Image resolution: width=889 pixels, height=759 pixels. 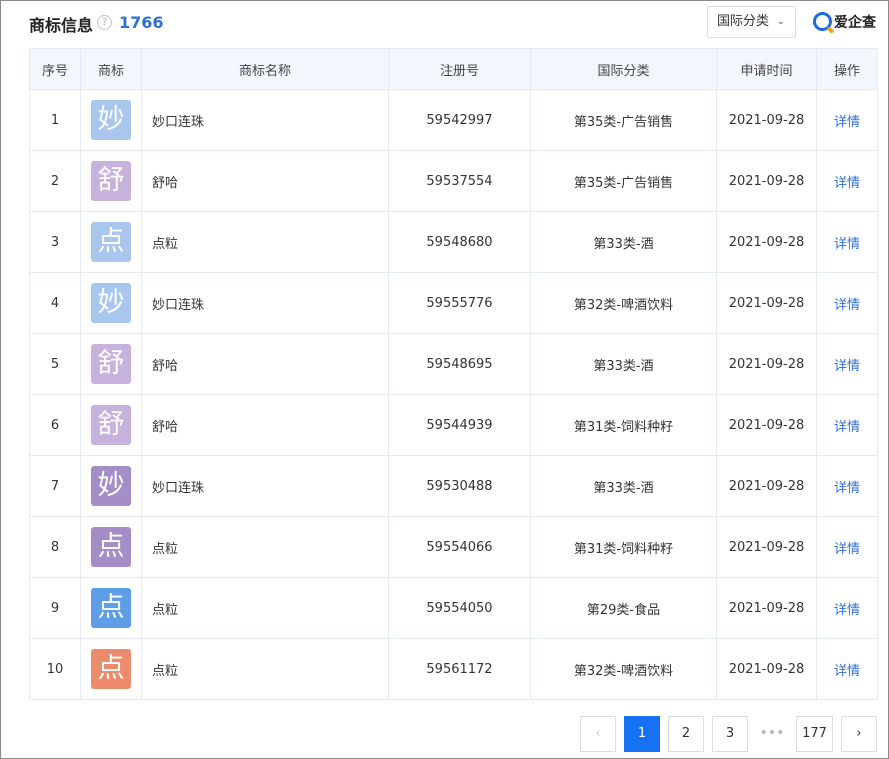 I want to click on row-index: 4, so click(x=55, y=303).